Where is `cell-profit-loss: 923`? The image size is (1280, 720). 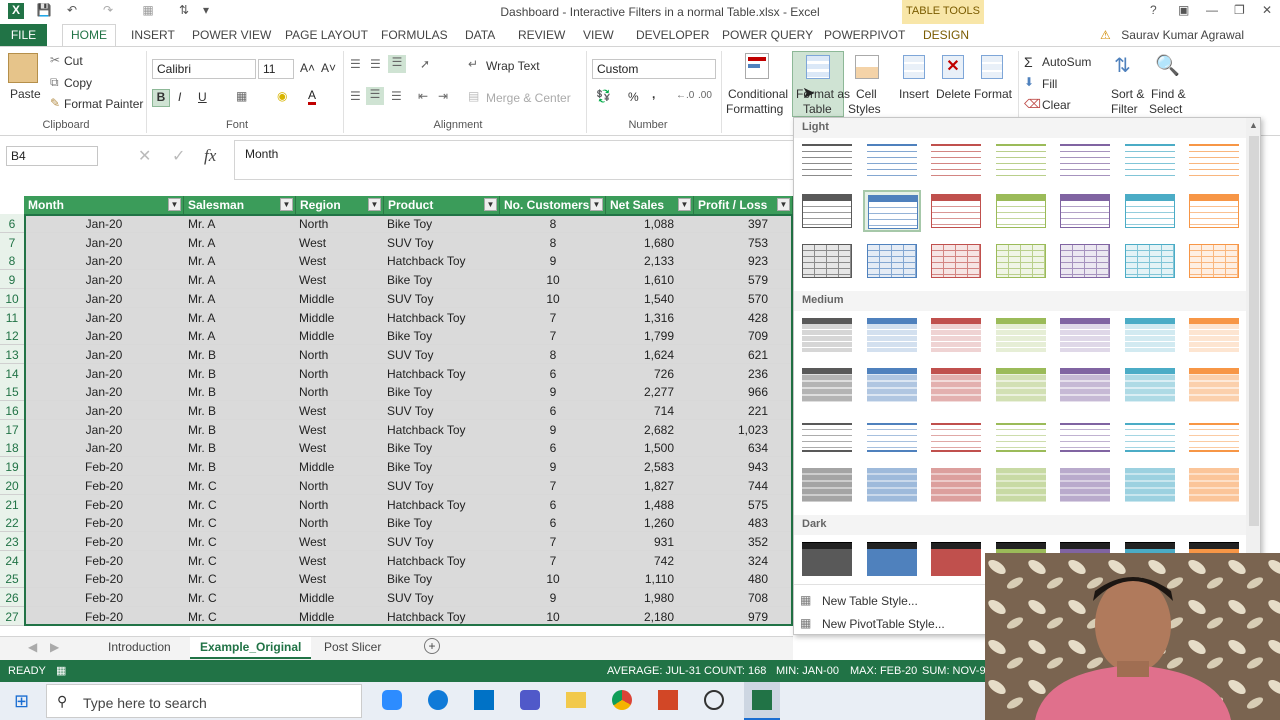
cell-profit-loss: 923 is located at coordinates (743, 261).